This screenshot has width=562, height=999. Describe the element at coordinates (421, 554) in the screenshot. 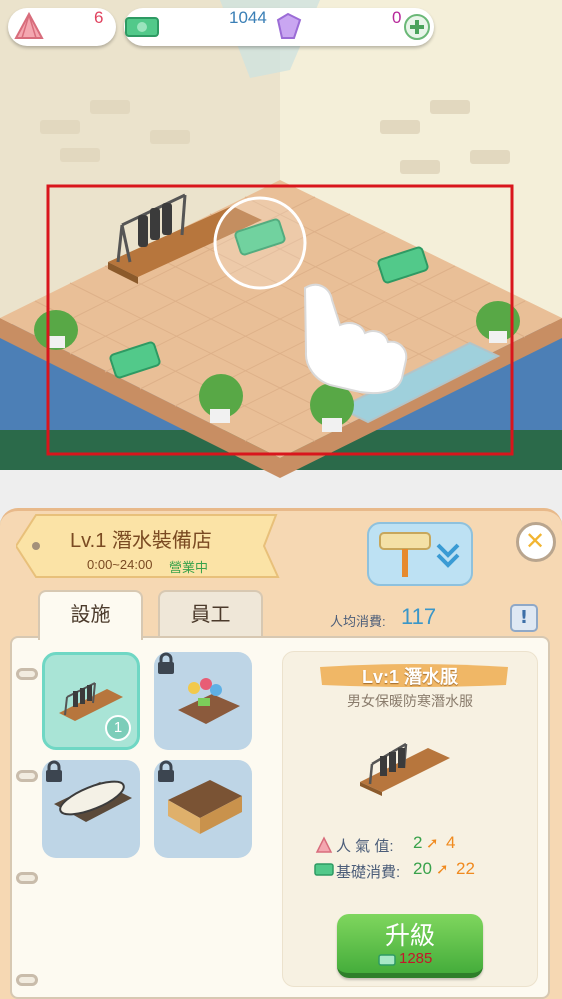

I see `decorate-roller-button` at that location.